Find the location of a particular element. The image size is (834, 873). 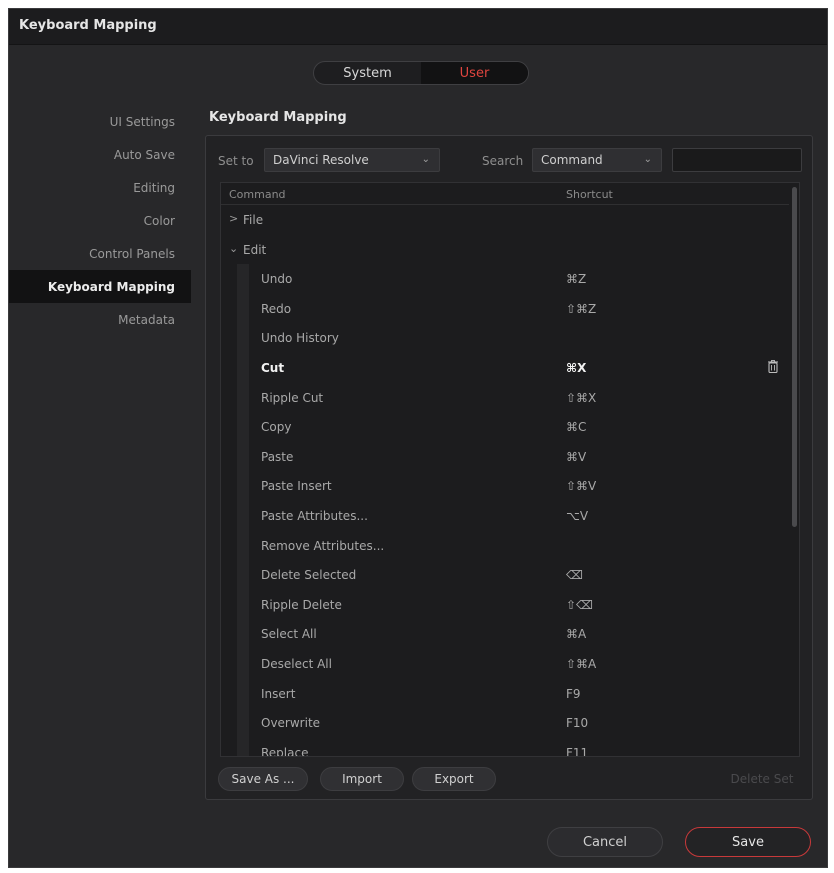

group-label: File is located at coordinates (253, 220).